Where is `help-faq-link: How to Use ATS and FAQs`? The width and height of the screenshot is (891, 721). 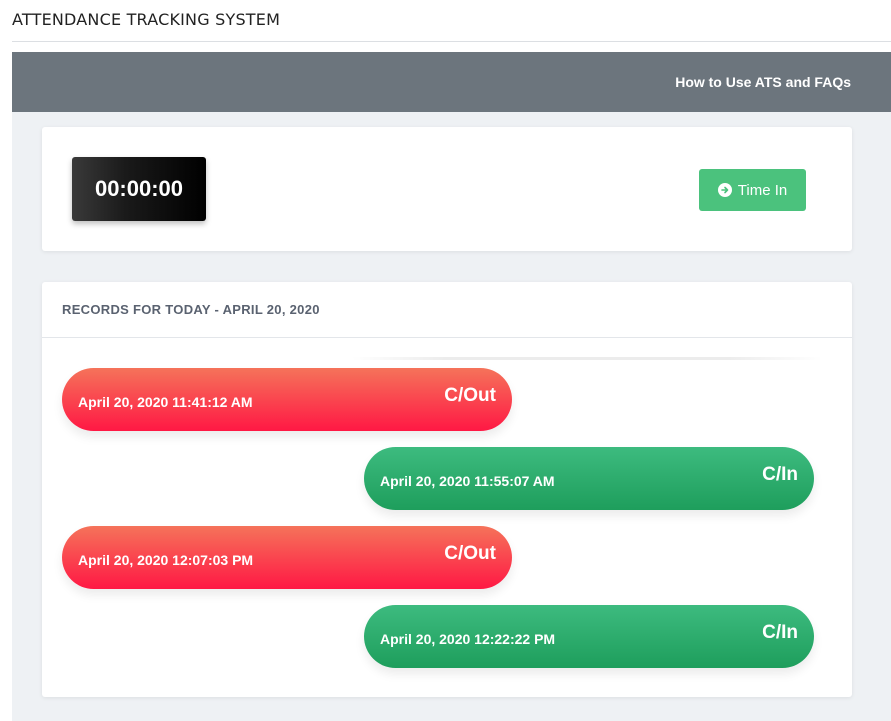 help-faq-link: How to Use ATS and FAQs is located at coordinates (763, 82).